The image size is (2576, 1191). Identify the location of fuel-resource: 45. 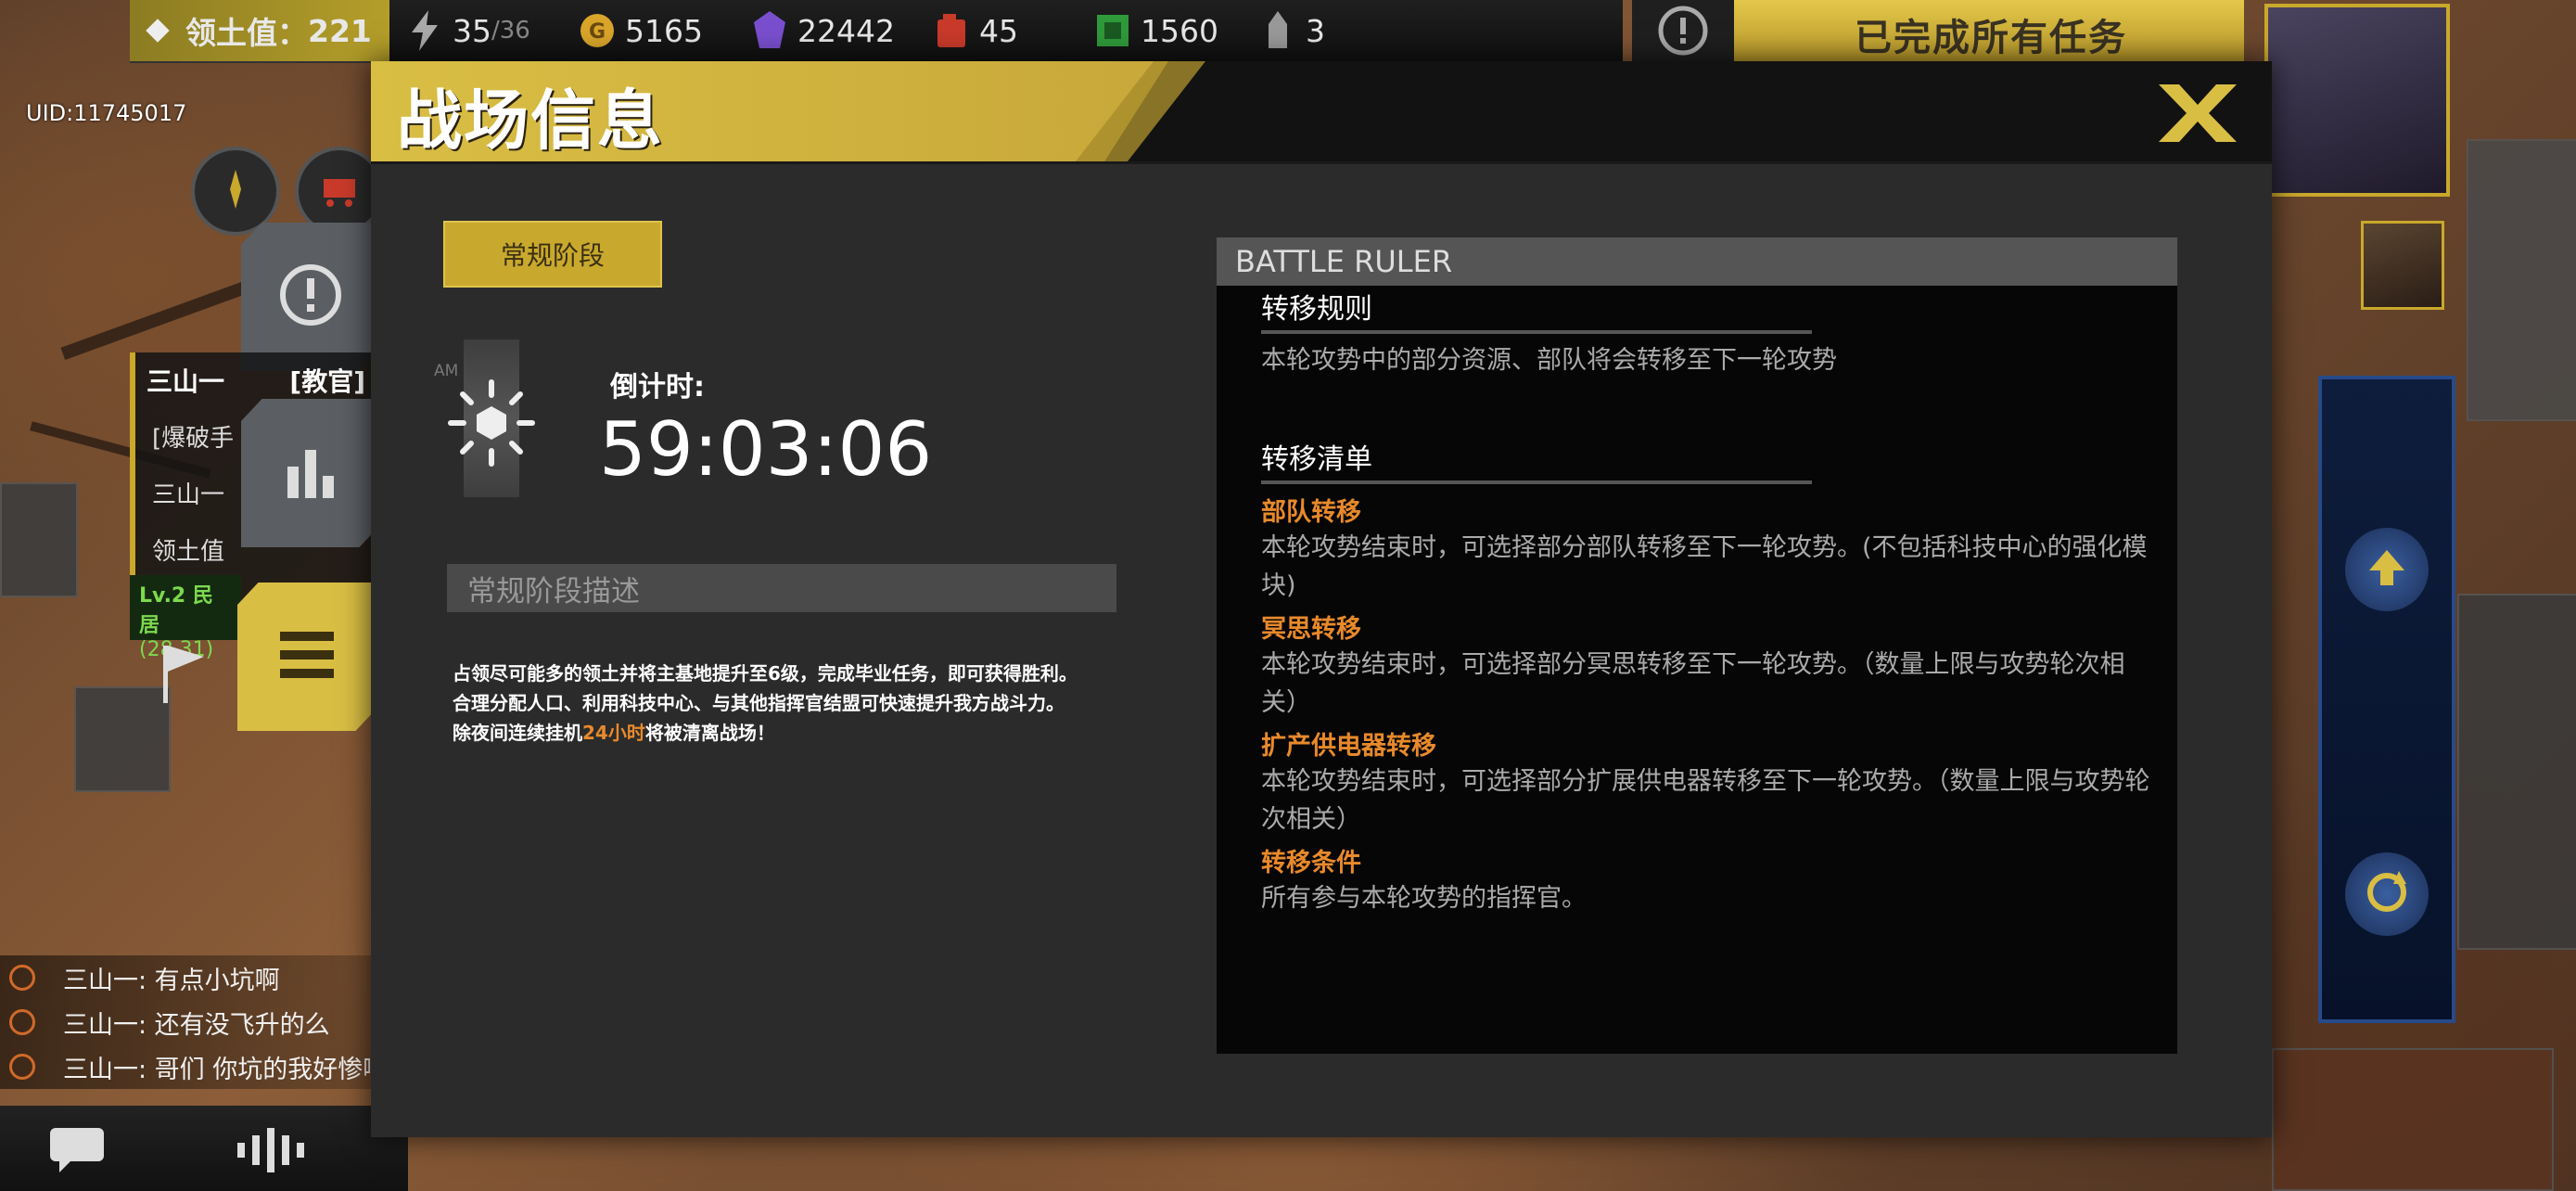
(976, 30).